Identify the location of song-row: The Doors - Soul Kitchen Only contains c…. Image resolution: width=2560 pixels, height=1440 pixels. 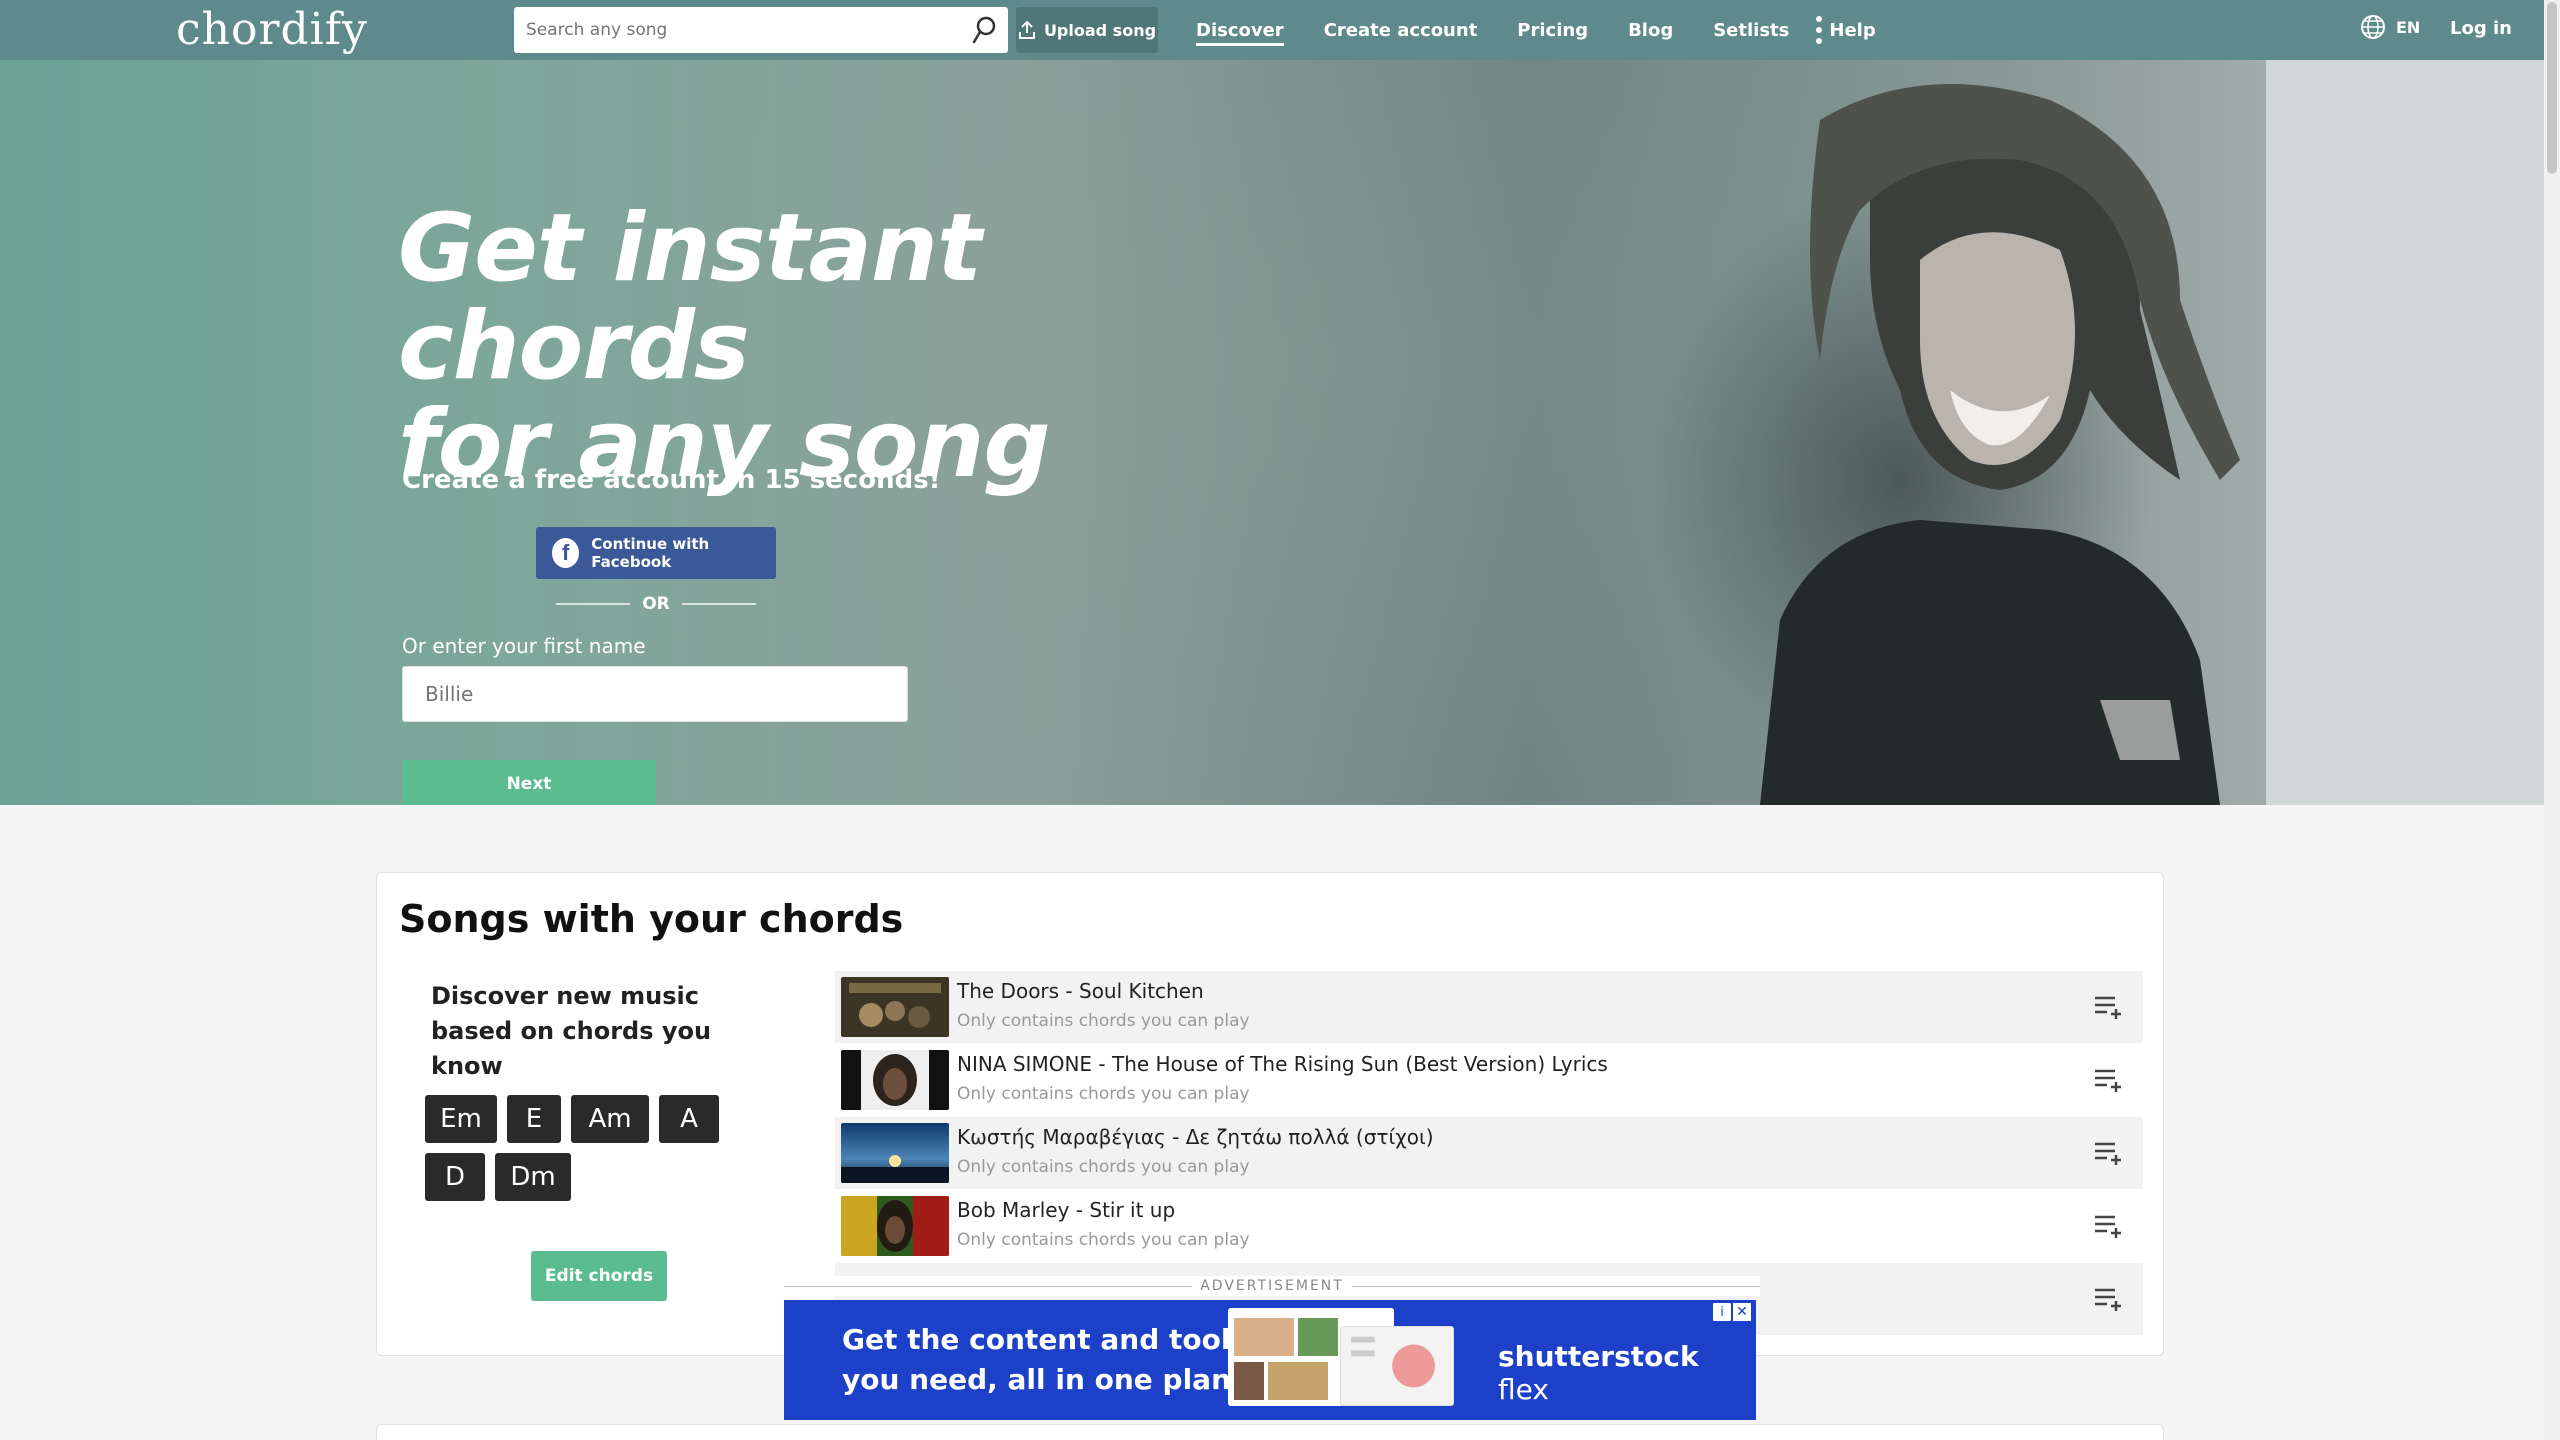
(1489, 1007).